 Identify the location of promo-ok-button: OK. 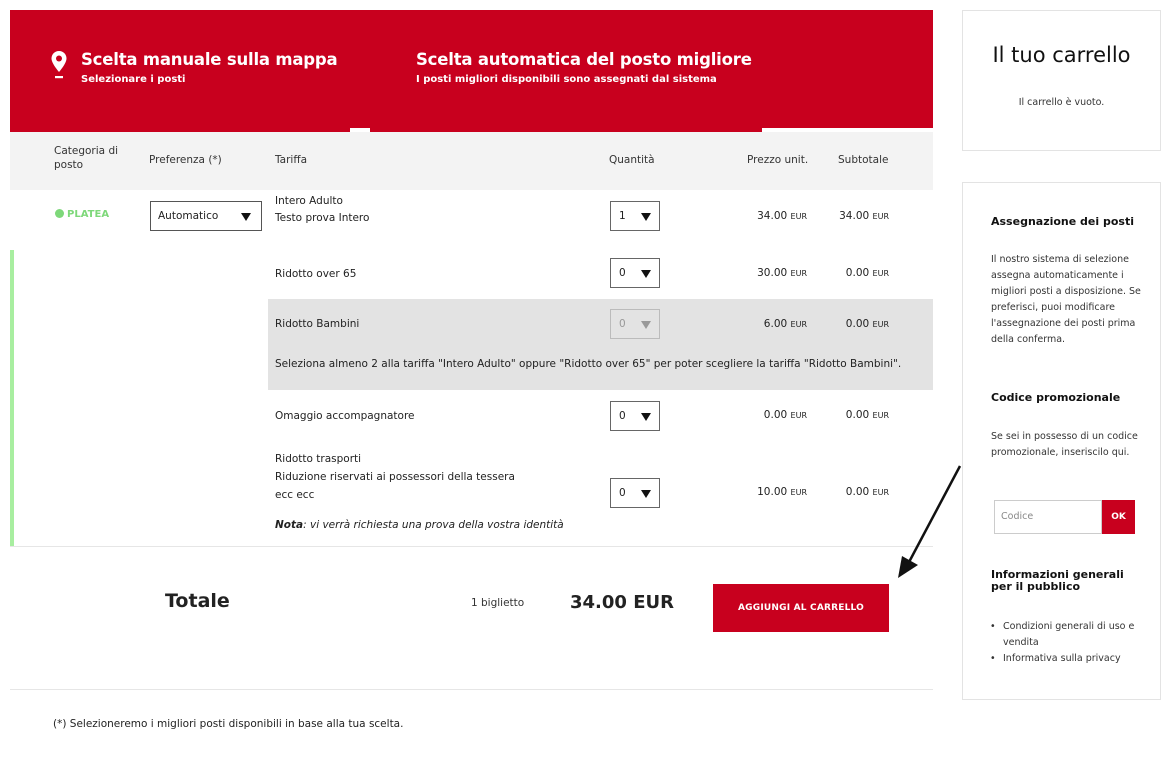
(1118, 517).